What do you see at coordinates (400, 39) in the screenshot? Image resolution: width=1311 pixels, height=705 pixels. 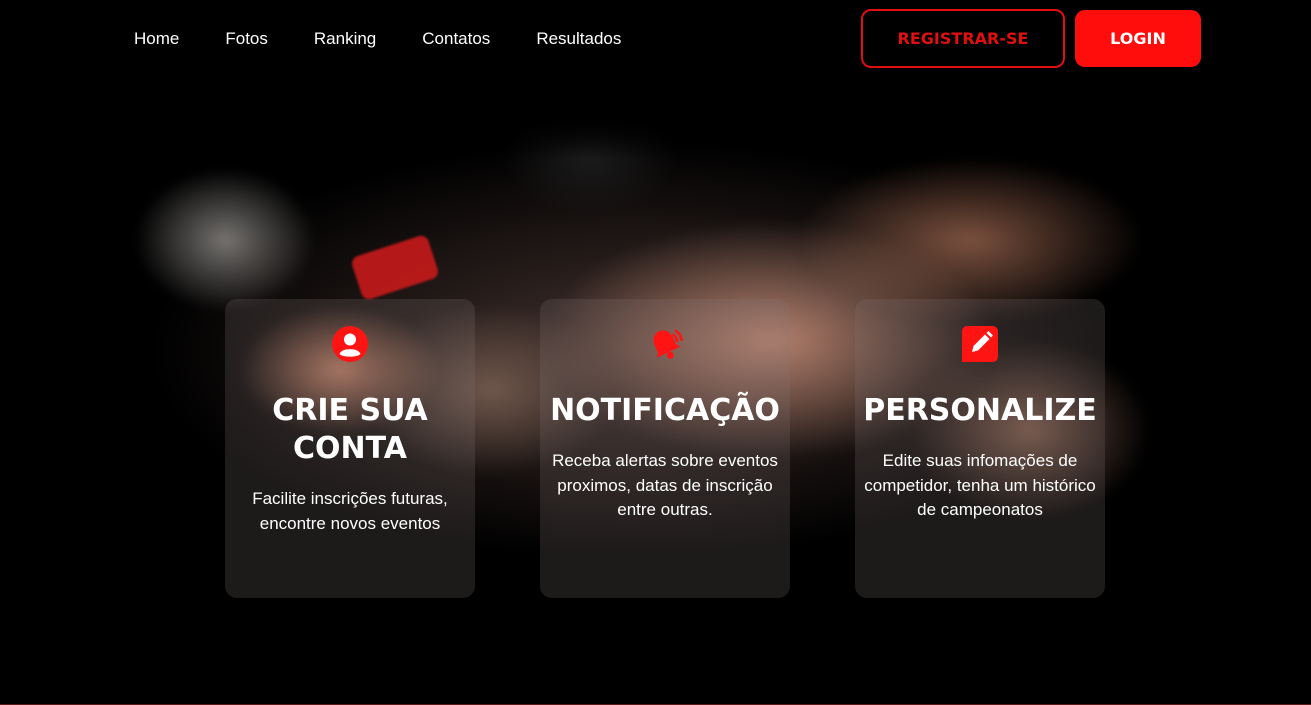 I see `nav-links: Home Fotos Ranking Contatos Resultados` at bounding box center [400, 39].